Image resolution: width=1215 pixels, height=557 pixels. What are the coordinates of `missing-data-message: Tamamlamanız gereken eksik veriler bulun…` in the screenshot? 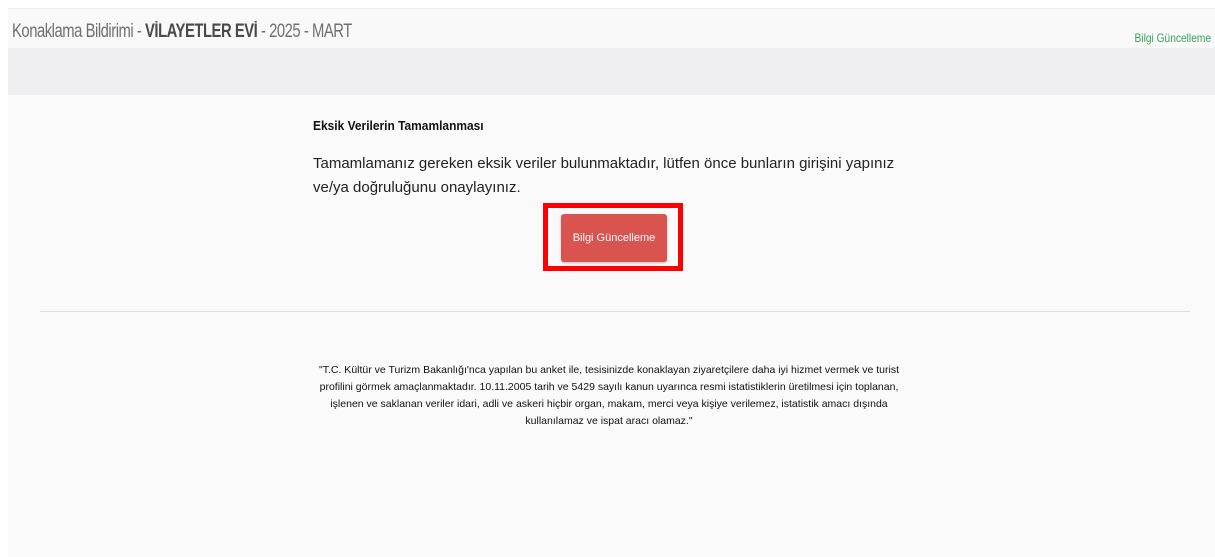 It's located at (604, 175).